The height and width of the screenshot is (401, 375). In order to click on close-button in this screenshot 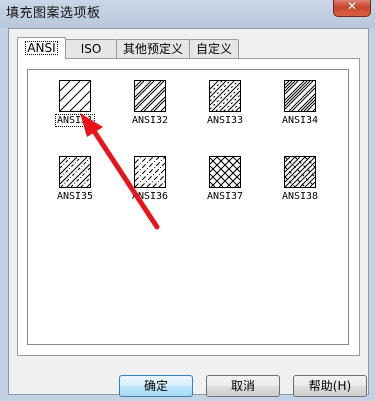, I will do `click(352, 8)`.